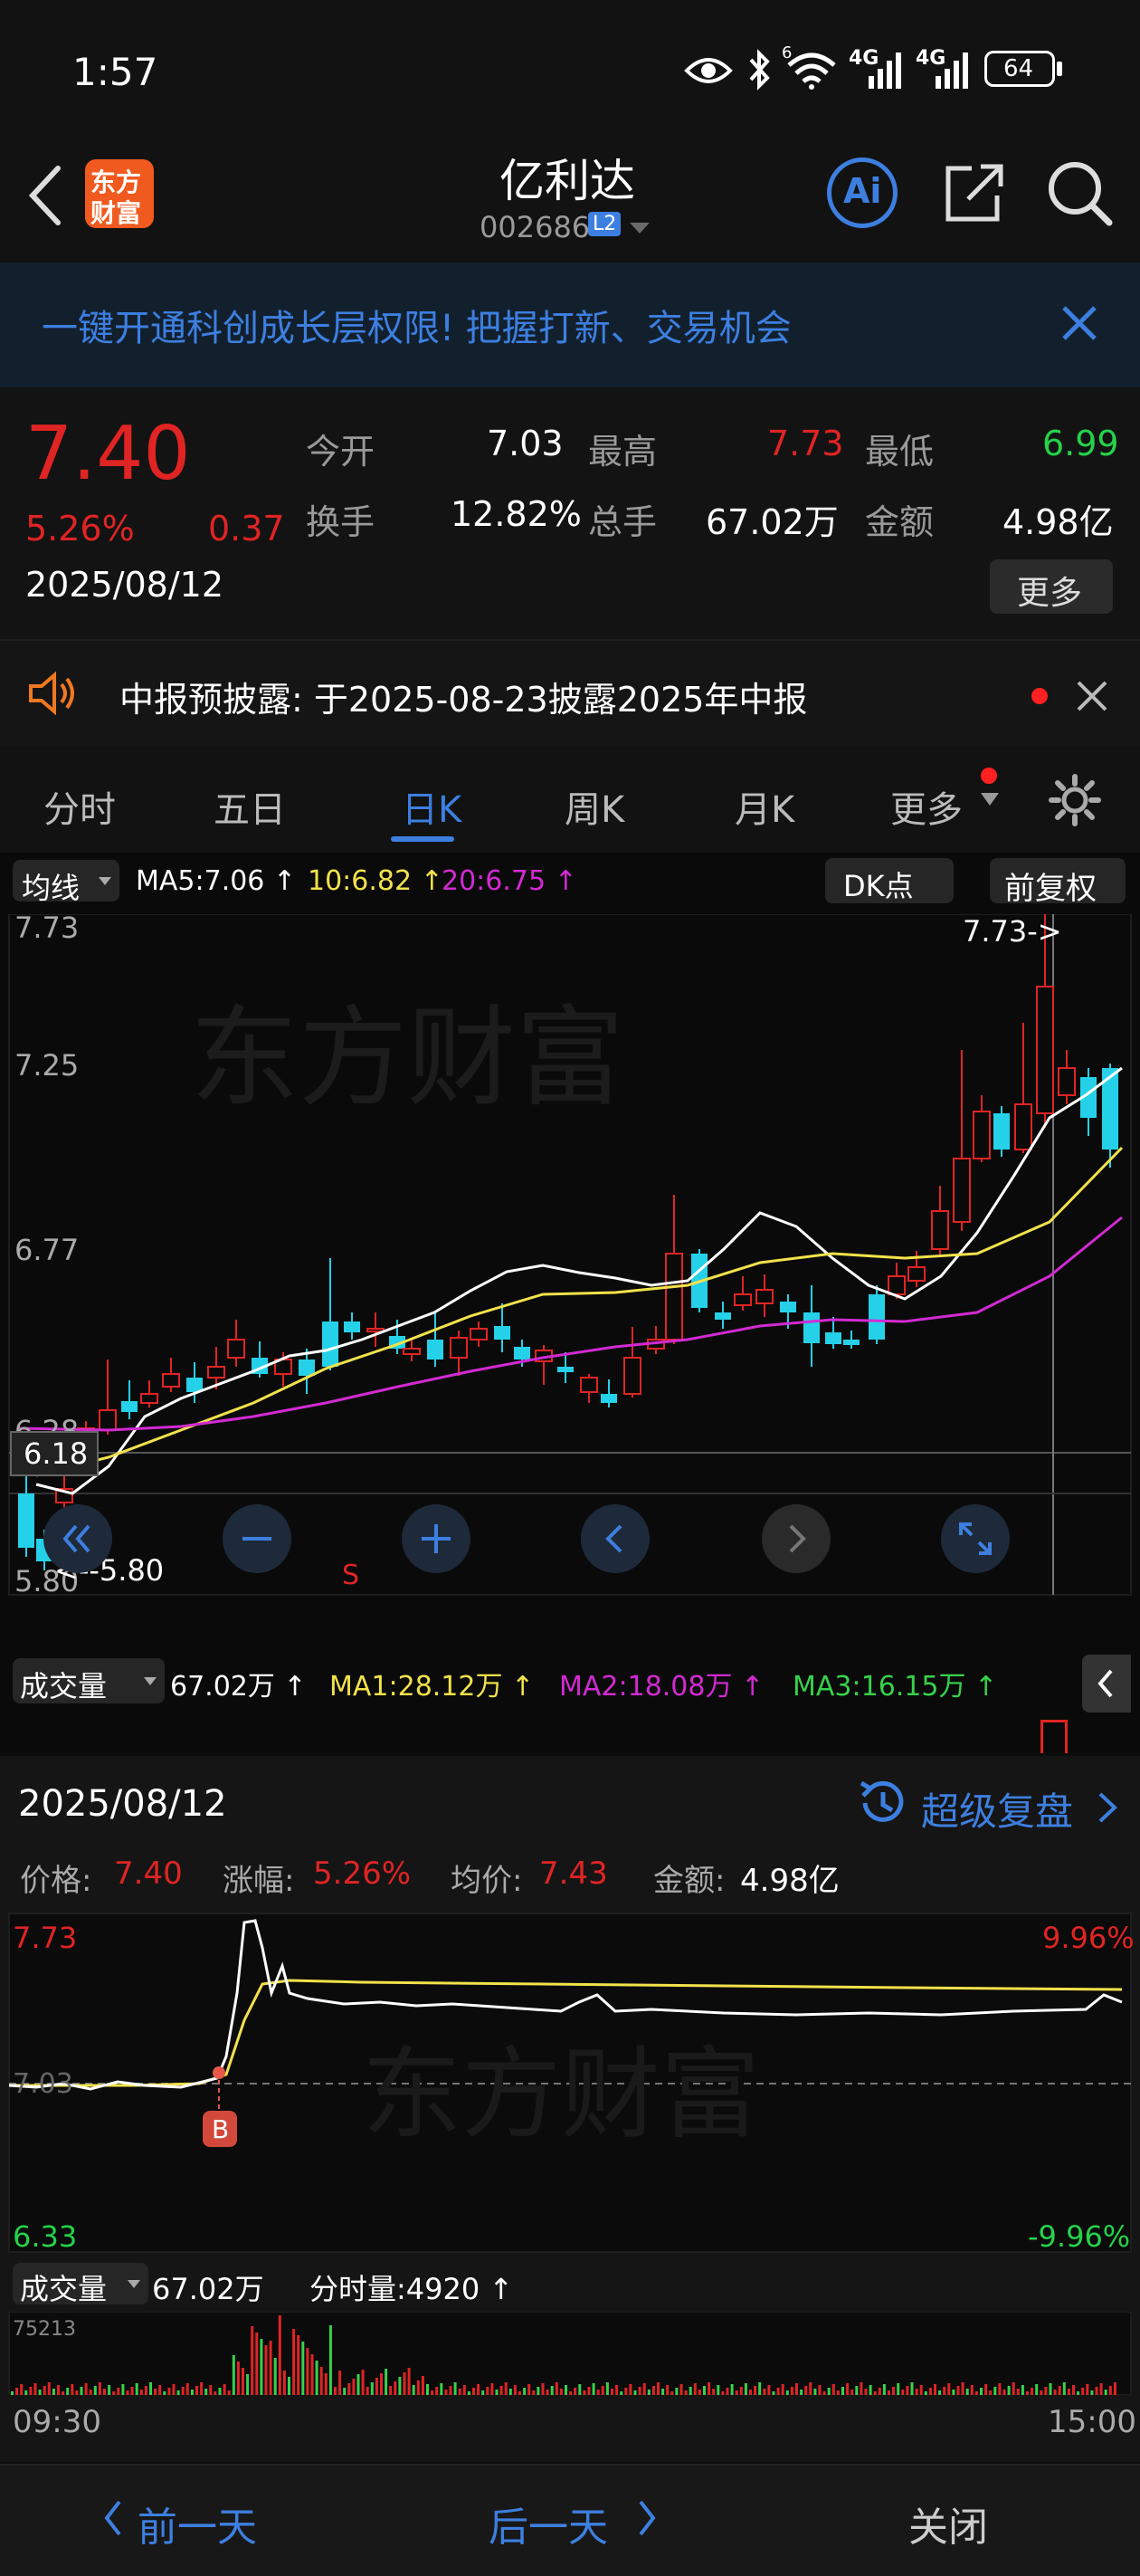  I want to click on adjust-button-label: 前复权, so click(1051, 889).